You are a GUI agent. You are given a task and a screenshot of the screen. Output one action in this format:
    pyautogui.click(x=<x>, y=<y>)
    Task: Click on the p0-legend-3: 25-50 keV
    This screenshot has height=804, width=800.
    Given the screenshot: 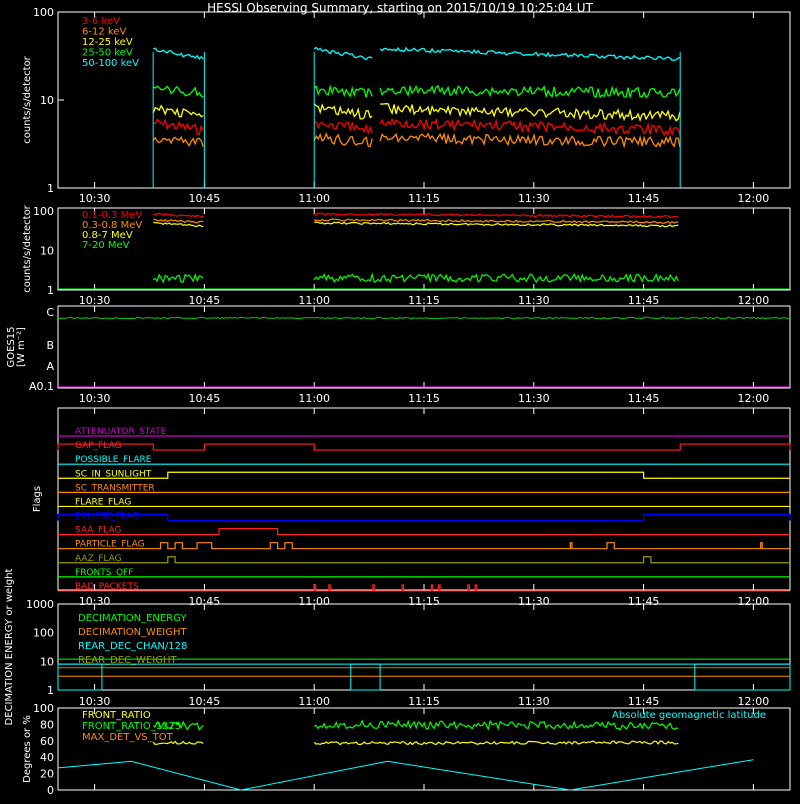 What is the action you would take?
    pyautogui.click(x=107, y=53)
    